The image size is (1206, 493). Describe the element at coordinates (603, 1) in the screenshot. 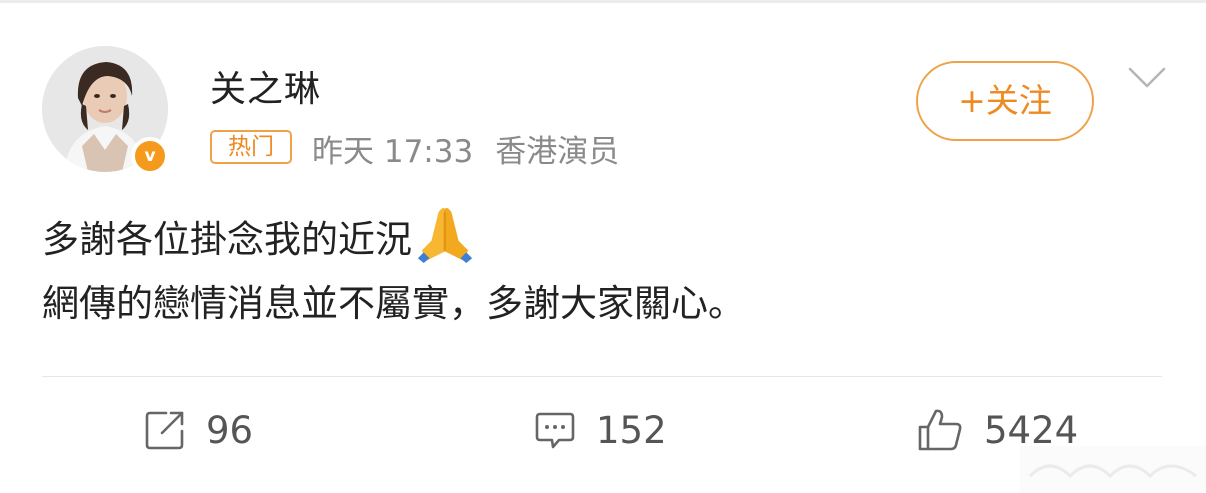

I see `top-border` at that location.